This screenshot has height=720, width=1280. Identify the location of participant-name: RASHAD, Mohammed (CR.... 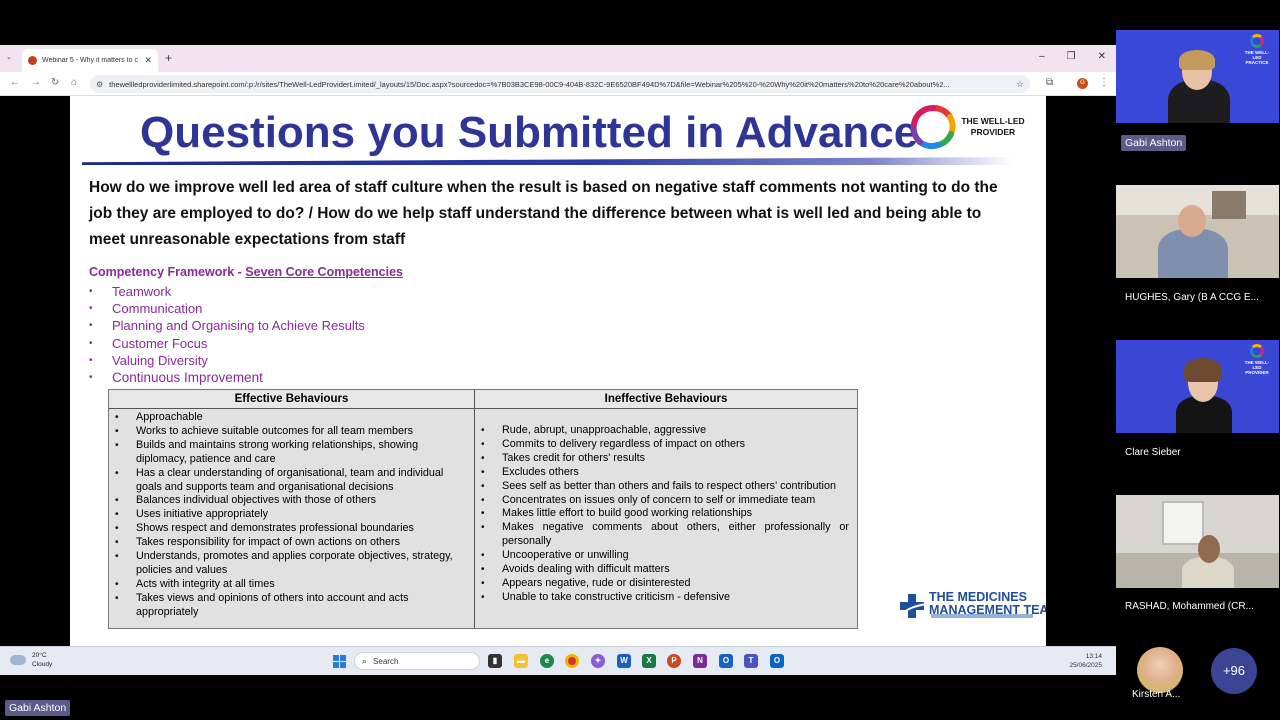
(1189, 606).